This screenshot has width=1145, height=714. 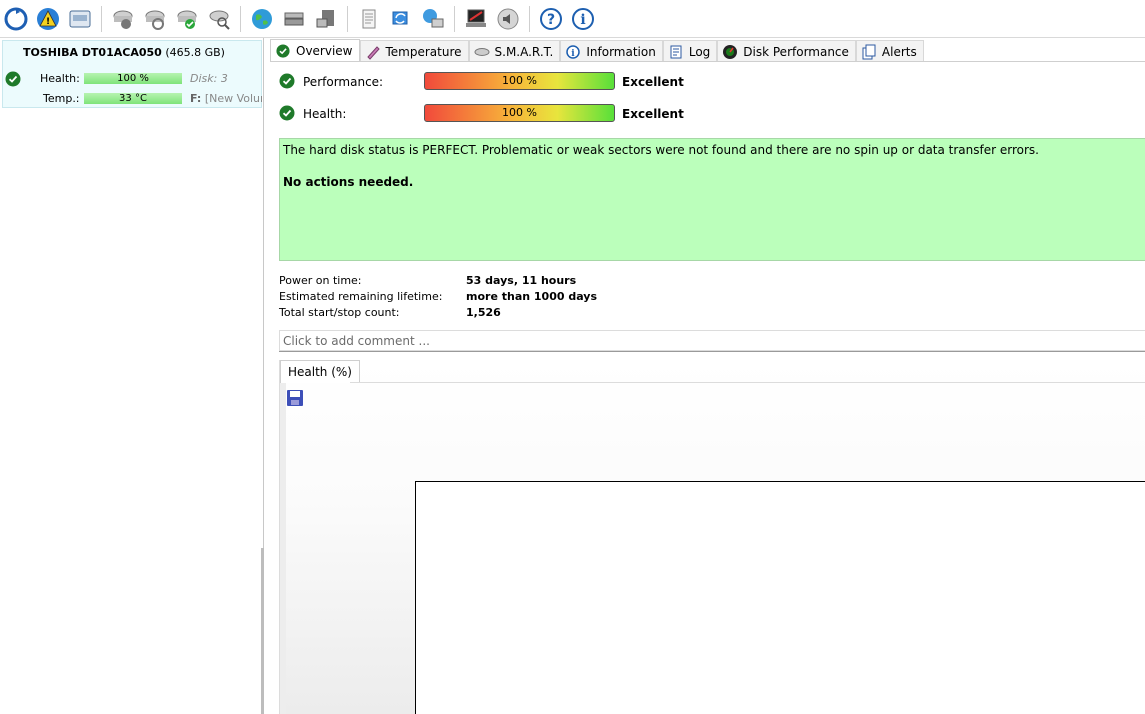 What do you see at coordinates (16, 19) in the screenshot?
I see `refresh-icon` at bounding box center [16, 19].